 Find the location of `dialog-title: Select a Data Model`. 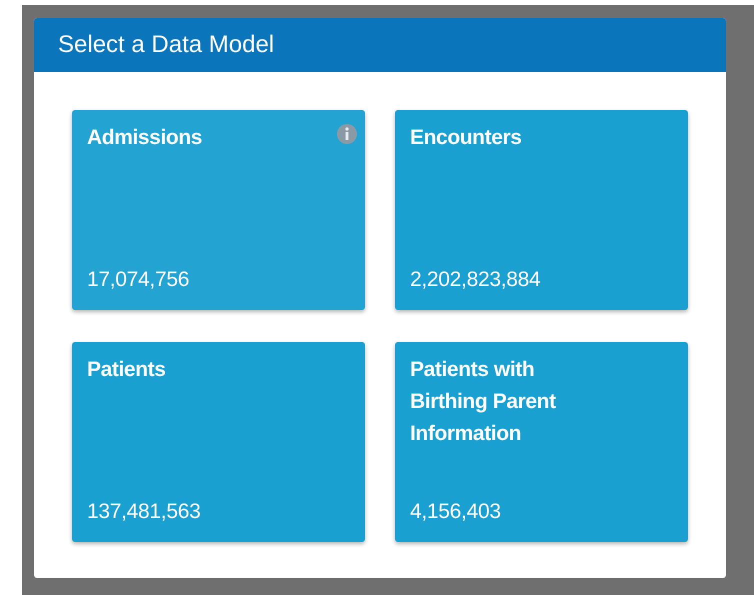

dialog-title: Select a Data Model is located at coordinates (380, 45).